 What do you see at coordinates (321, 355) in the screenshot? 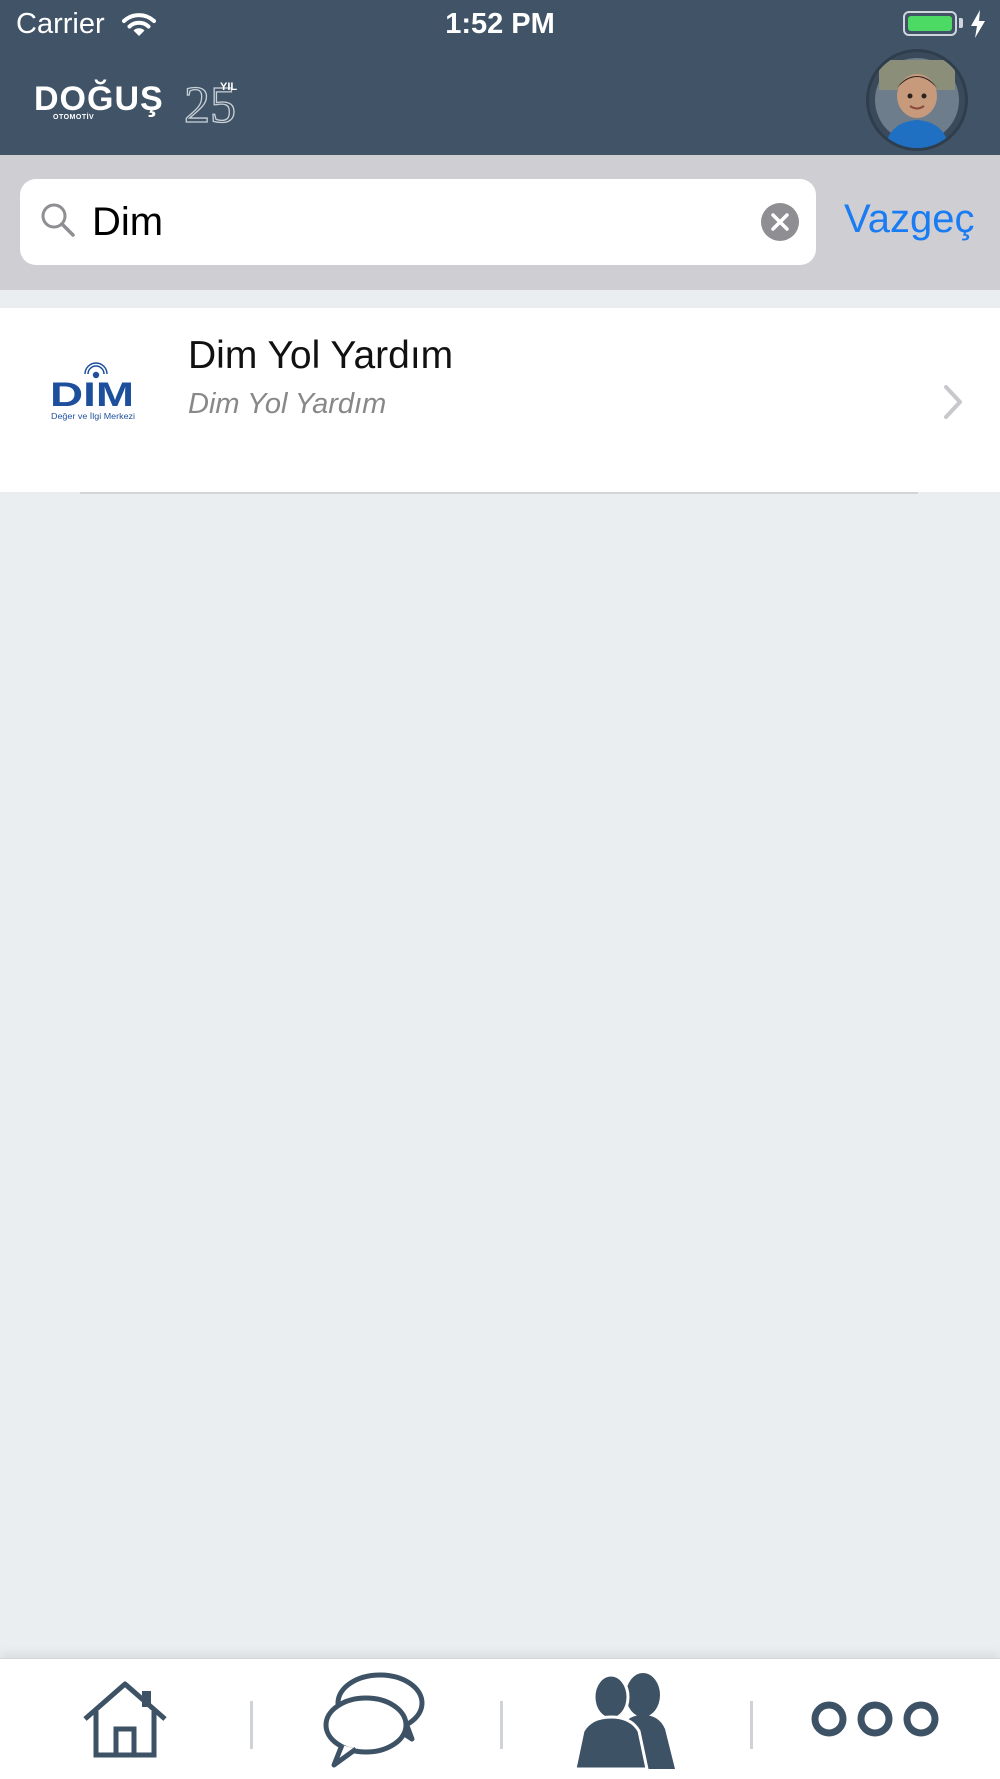
I see `result-title: Dim Yol Yardım` at bounding box center [321, 355].